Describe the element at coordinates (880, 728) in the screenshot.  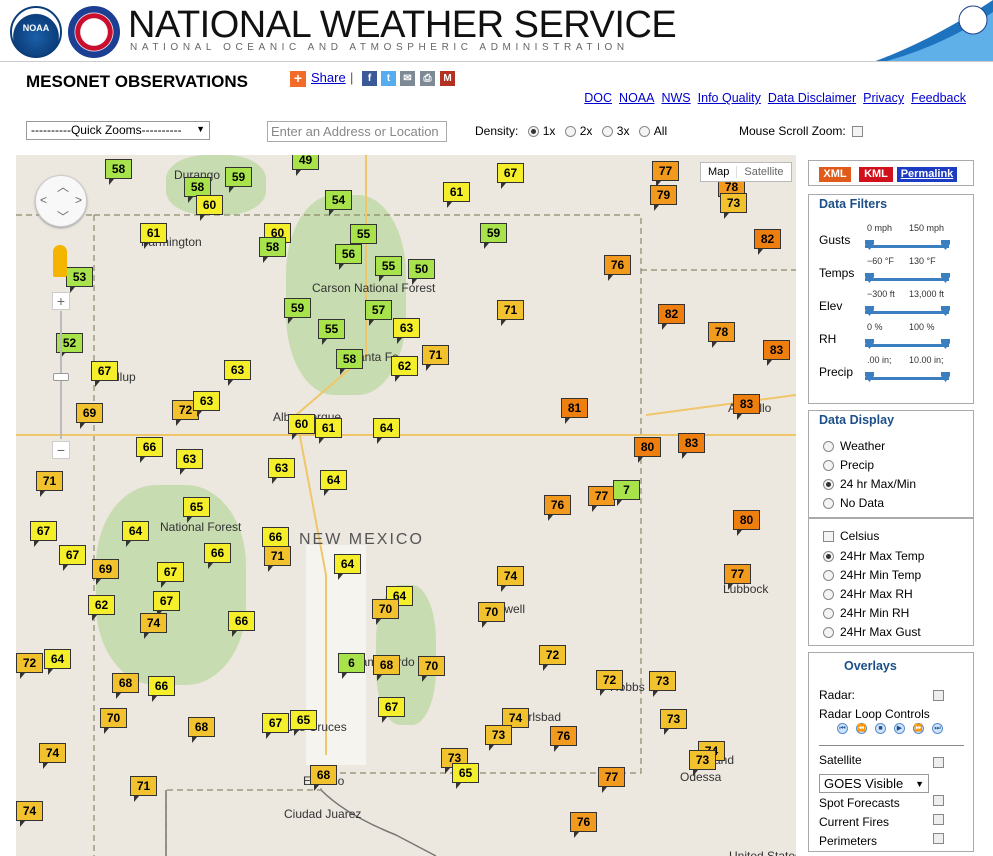
I see `loop-stop-icon: ■` at that location.